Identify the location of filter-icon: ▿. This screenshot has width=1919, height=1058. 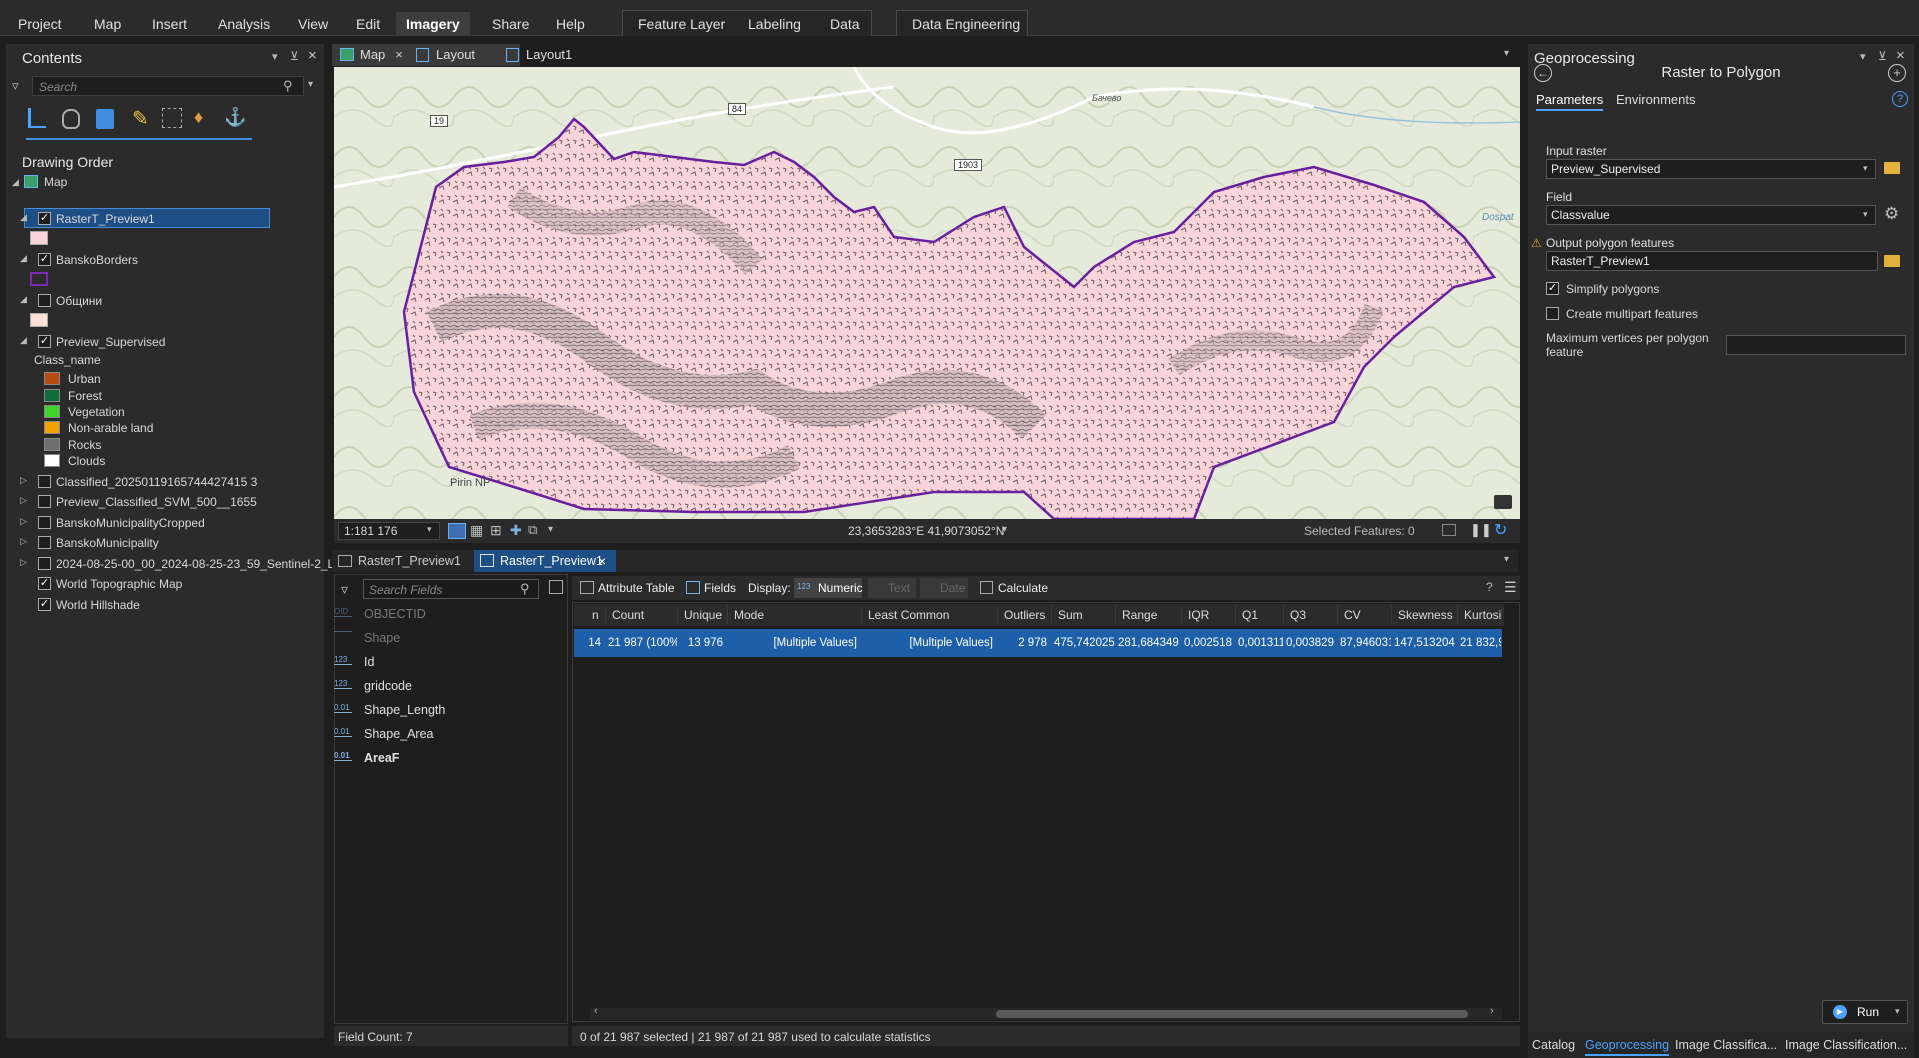
(15, 86).